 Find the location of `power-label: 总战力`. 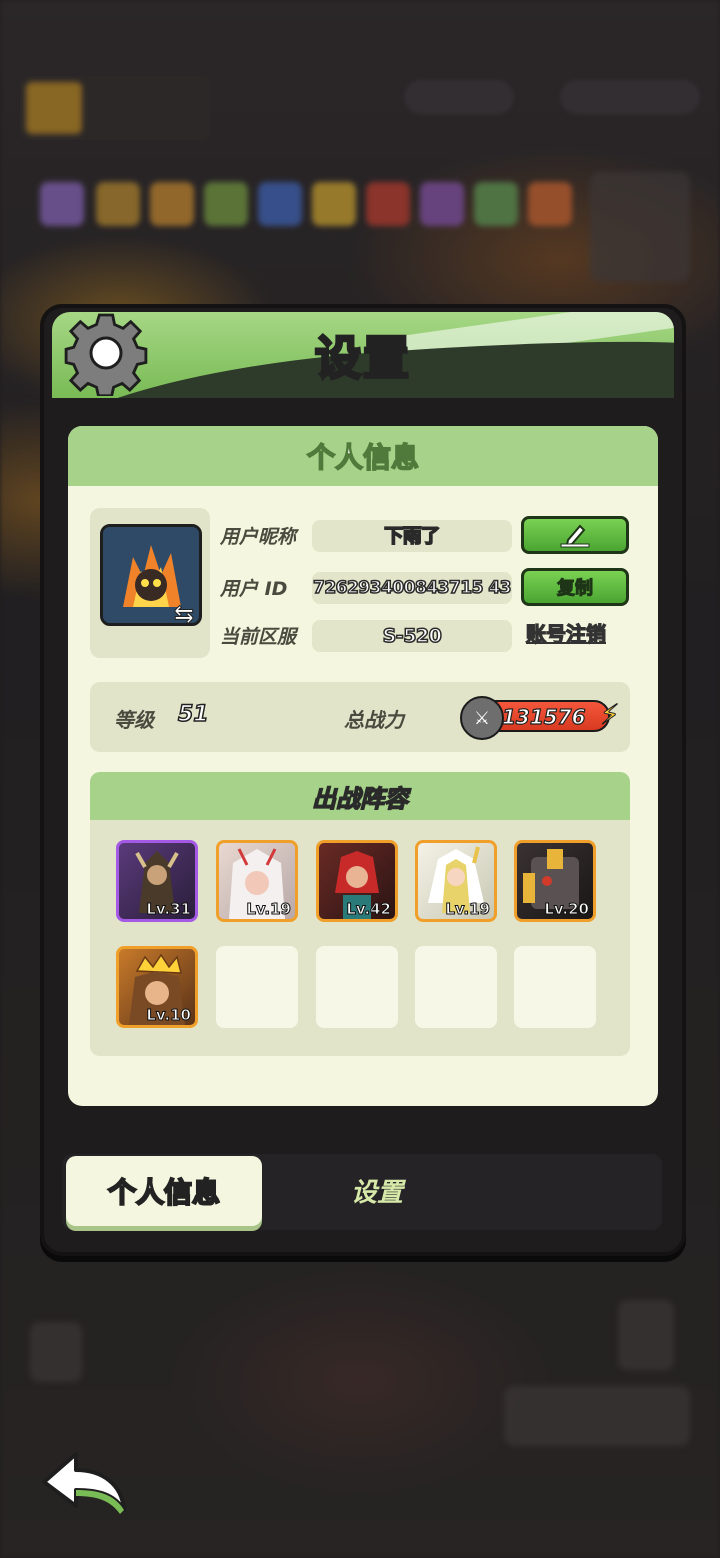

power-label: 总战力 is located at coordinates (374, 720).